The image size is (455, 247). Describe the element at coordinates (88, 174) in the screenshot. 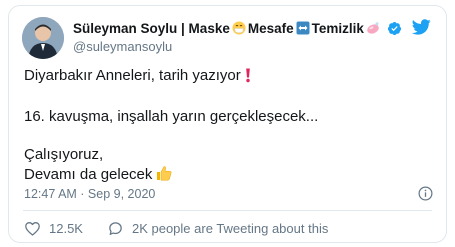

I see `tweet-line-4-text: Devamı da gelecek` at that location.